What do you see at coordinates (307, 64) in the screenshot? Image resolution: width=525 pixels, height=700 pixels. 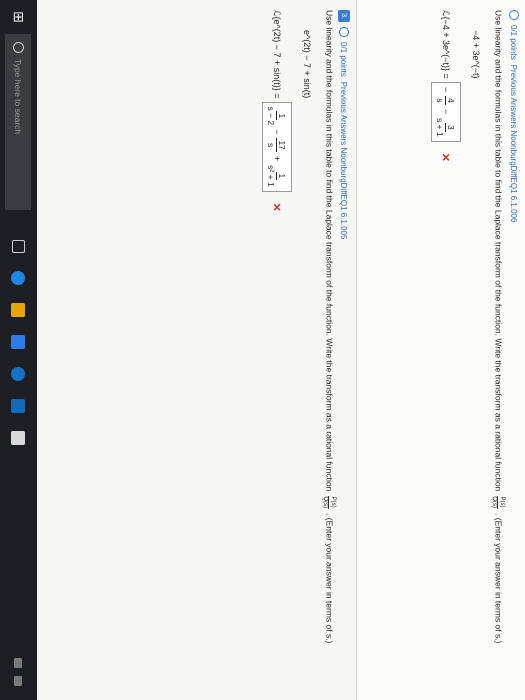 I see `function-display: e^(2t) − 7 + sin(t)` at bounding box center [307, 64].